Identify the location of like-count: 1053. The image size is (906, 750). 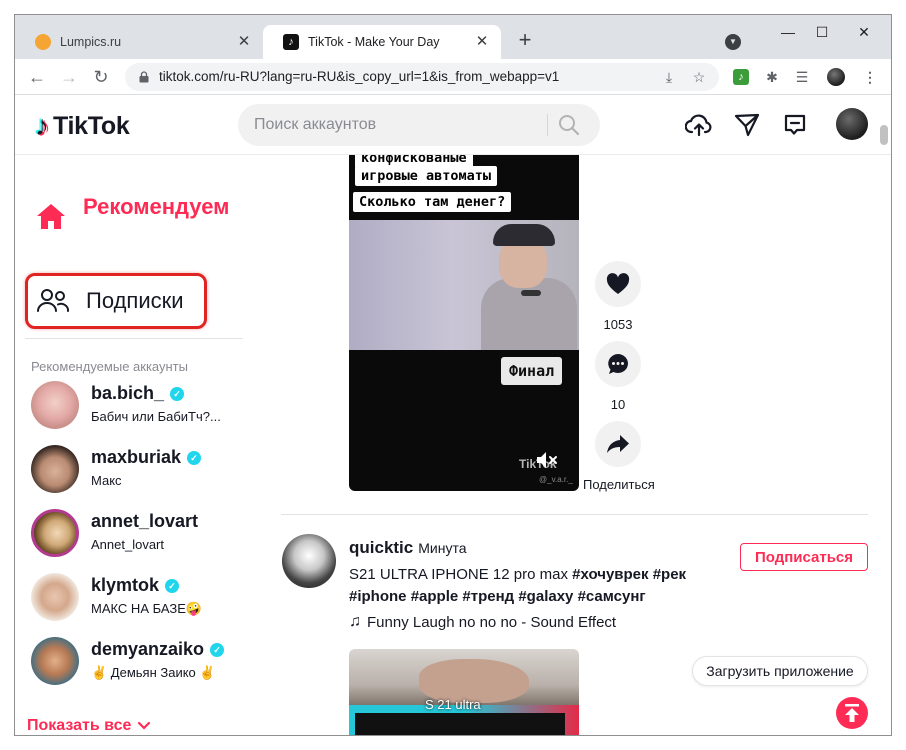
(618, 324).